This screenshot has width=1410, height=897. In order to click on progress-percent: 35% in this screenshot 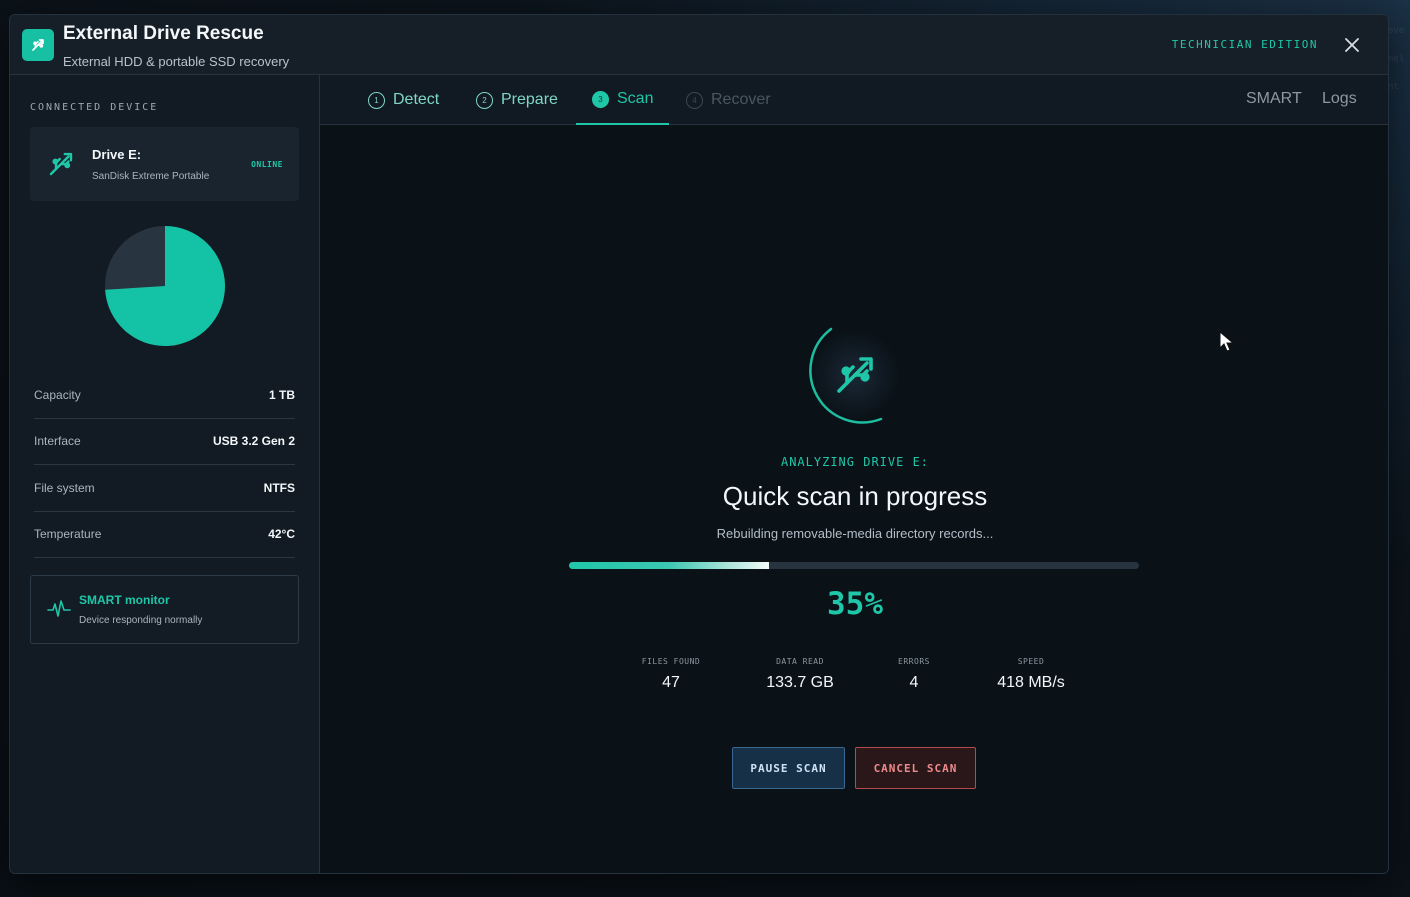, I will do `click(855, 604)`.